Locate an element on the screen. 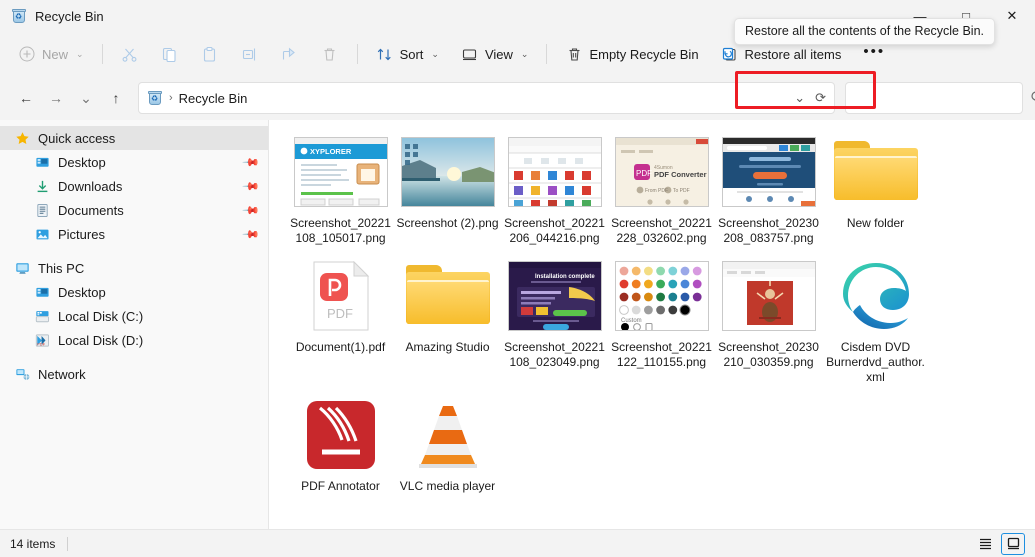 The width and height of the screenshot is (1035, 557). screenshot-thumbnail: Custom is located at coordinates (661, 296).